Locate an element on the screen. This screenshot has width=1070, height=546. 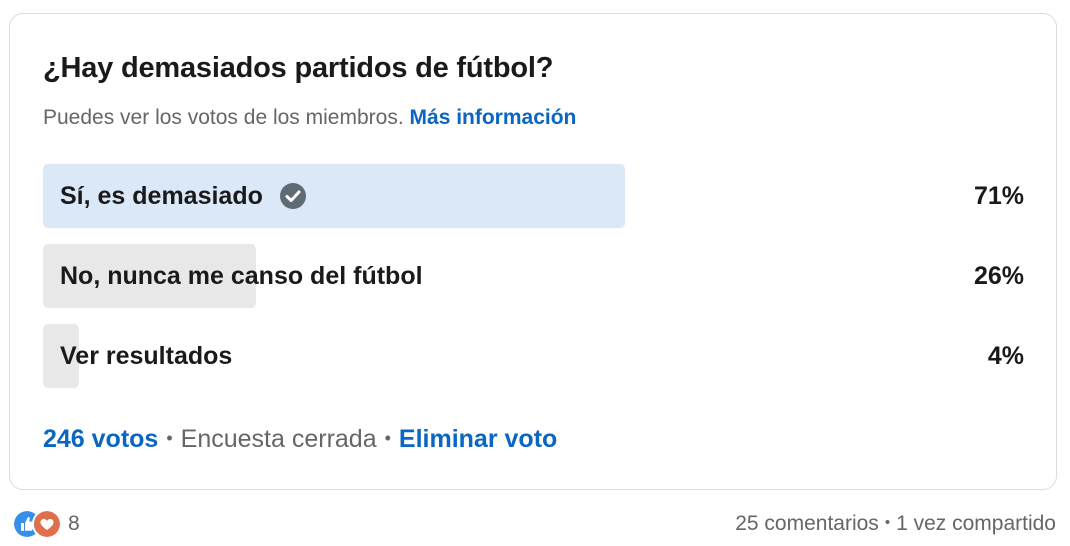
visibility-text: Puedes ver los votos de los miembros. is located at coordinates (223, 117).